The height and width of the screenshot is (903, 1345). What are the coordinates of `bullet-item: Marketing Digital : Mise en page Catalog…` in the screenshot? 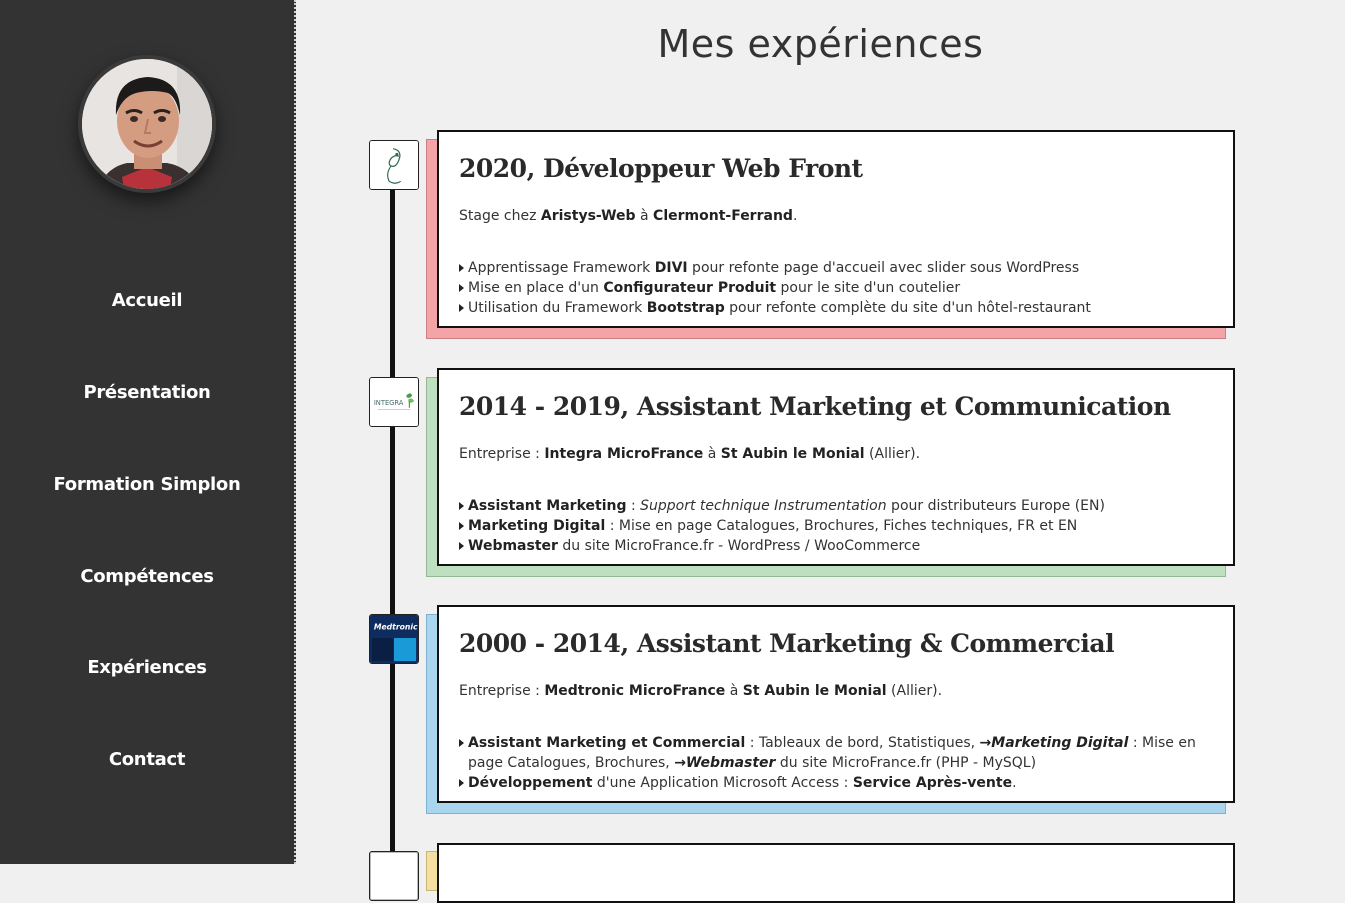 It's located at (839, 526).